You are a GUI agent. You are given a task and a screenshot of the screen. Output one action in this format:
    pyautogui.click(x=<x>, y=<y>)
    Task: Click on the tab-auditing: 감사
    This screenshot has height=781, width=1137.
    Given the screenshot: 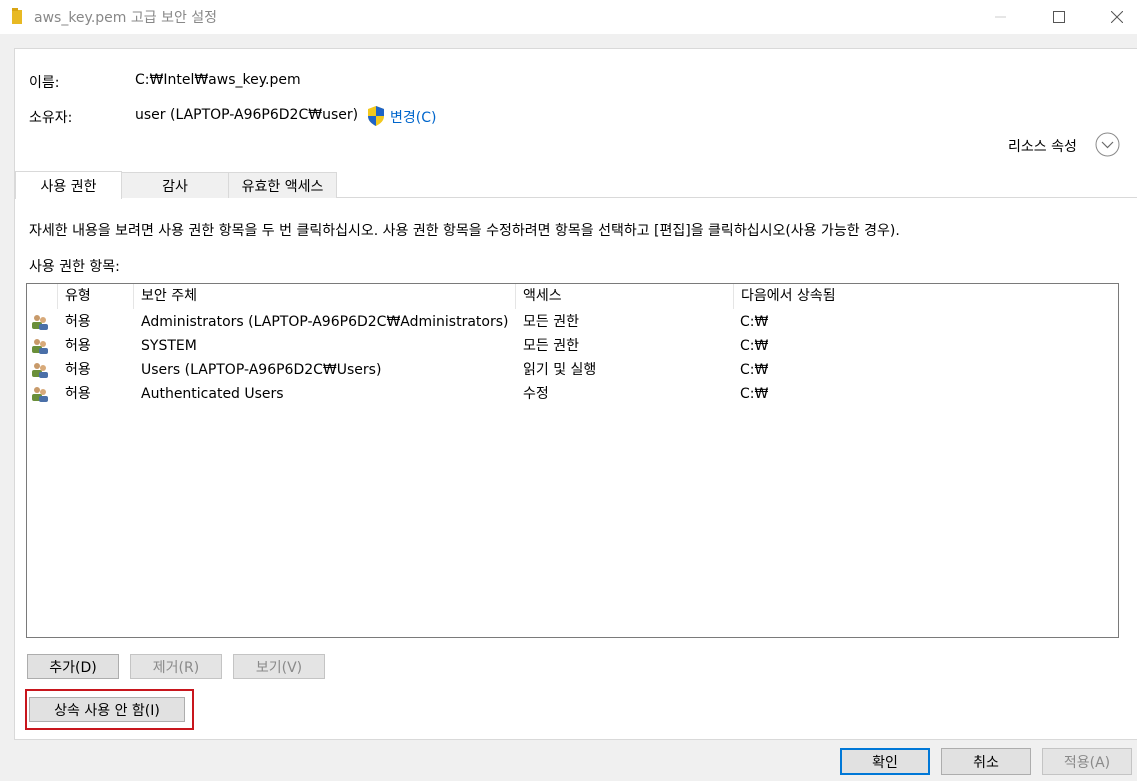 What is the action you would take?
    pyautogui.click(x=175, y=185)
    